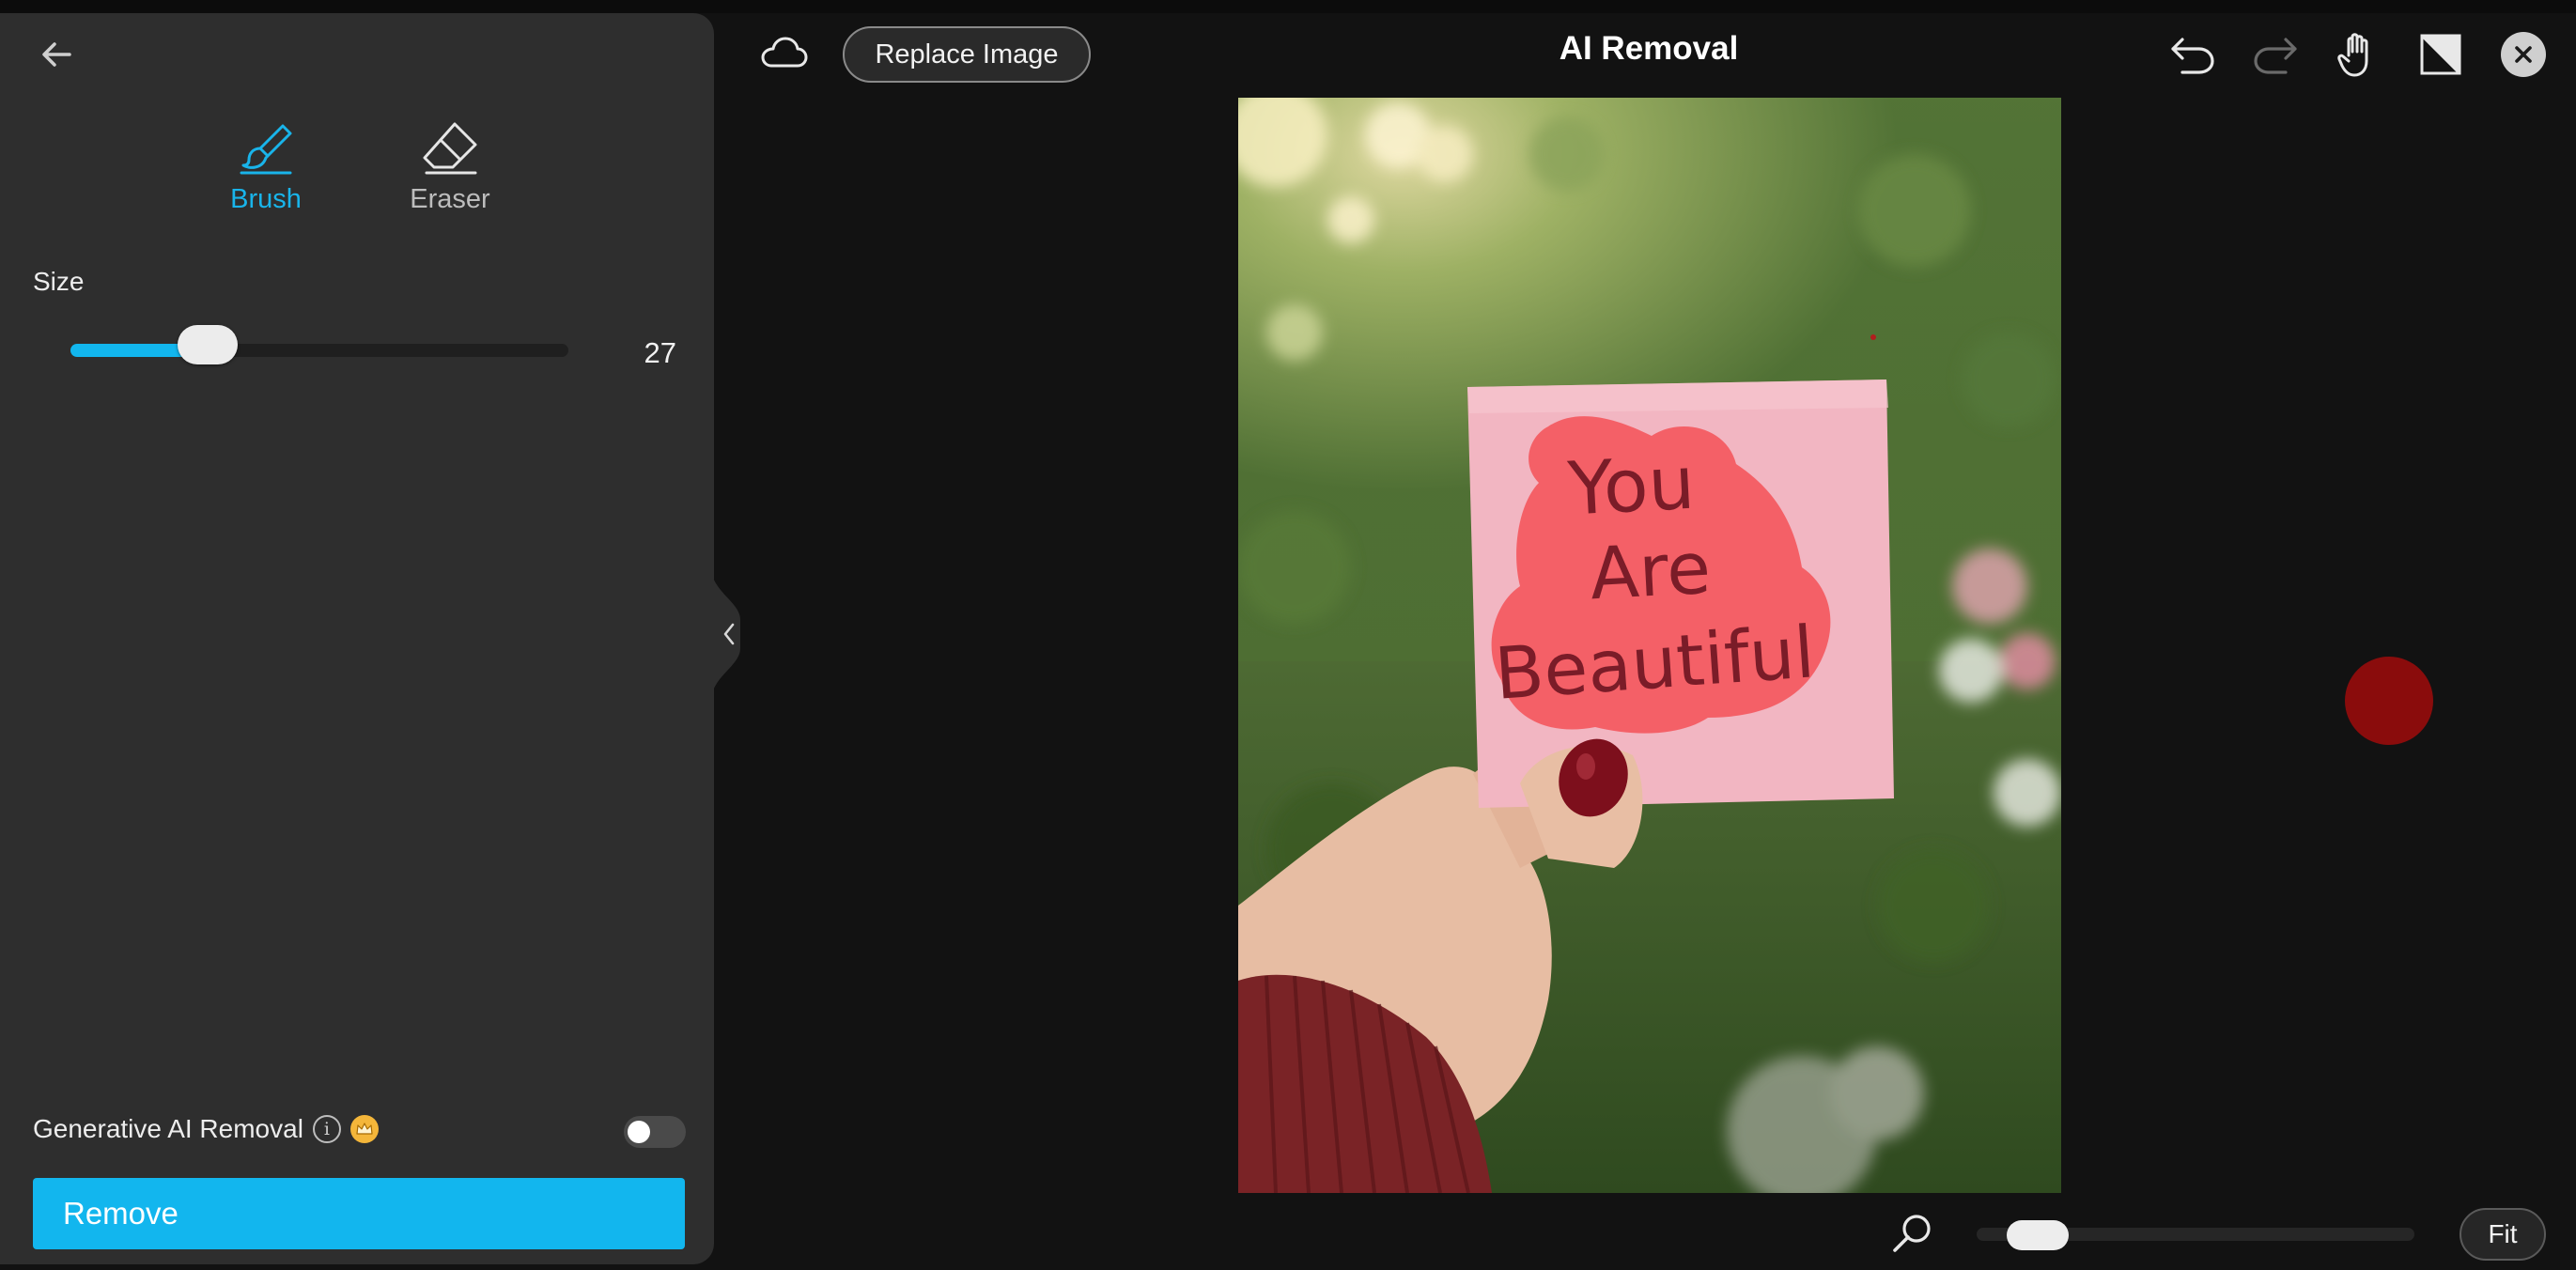 The width and height of the screenshot is (2576, 1270). I want to click on size-slider-thumb, so click(207, 344).